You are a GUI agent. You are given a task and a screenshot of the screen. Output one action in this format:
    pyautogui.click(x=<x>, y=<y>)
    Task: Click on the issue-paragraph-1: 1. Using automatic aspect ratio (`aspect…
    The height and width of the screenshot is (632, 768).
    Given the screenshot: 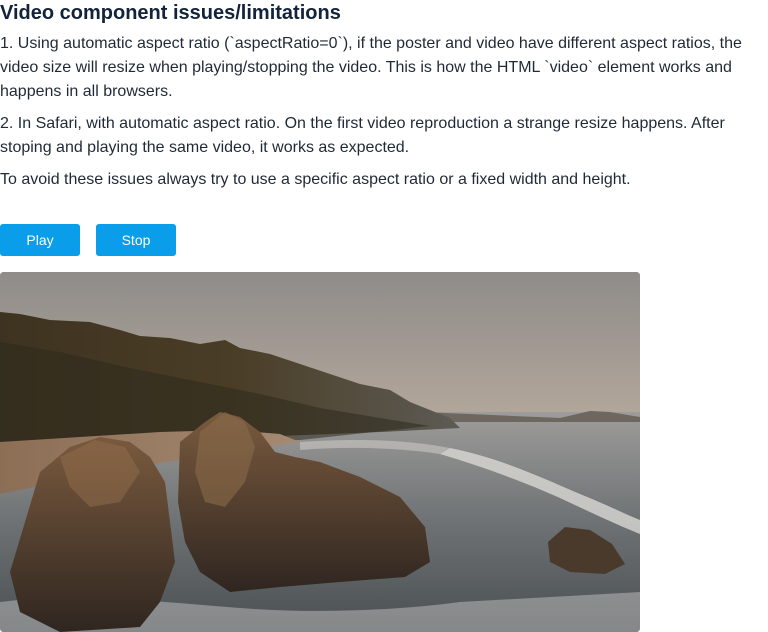 What is the action you would take?
    pyautogui.click(x=371, y=67)
    